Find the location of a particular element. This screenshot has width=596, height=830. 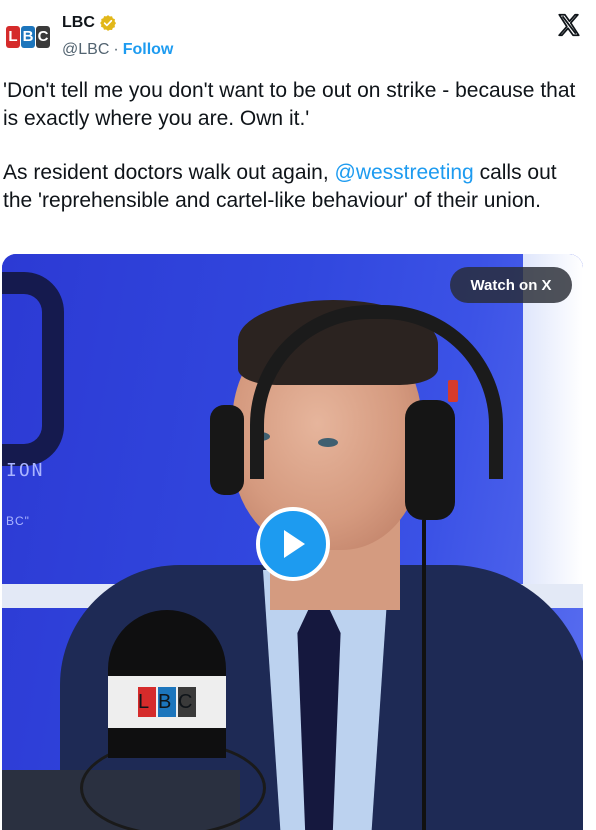

author-handle-row: @LBC · Follow is located at coordinates (117, 50).